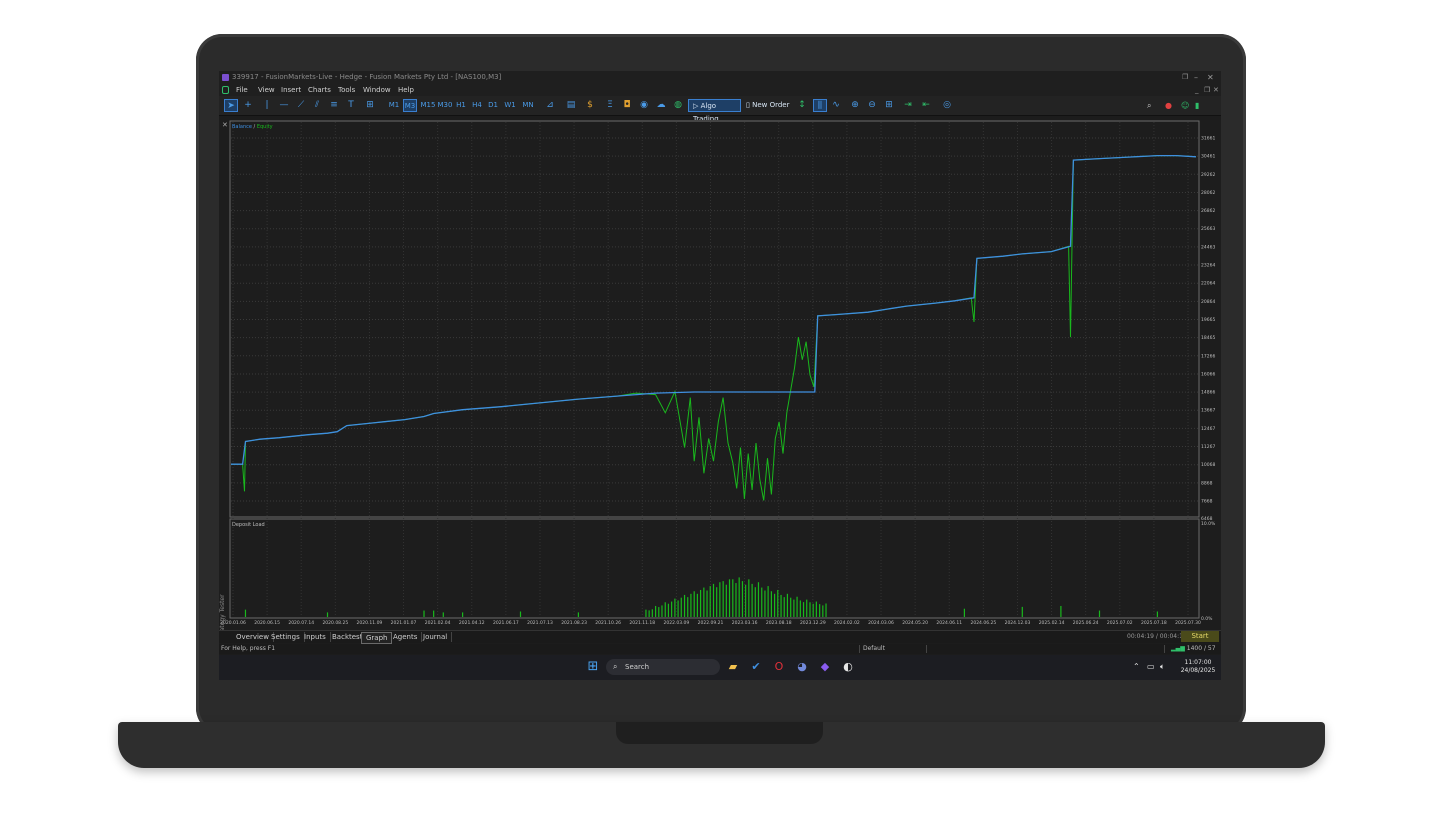 The image size is (1445, 813). Describe the element at coordinates (1136, 666) in the screenshot. I see `tray-chevron-icon: ⌃` at that location.